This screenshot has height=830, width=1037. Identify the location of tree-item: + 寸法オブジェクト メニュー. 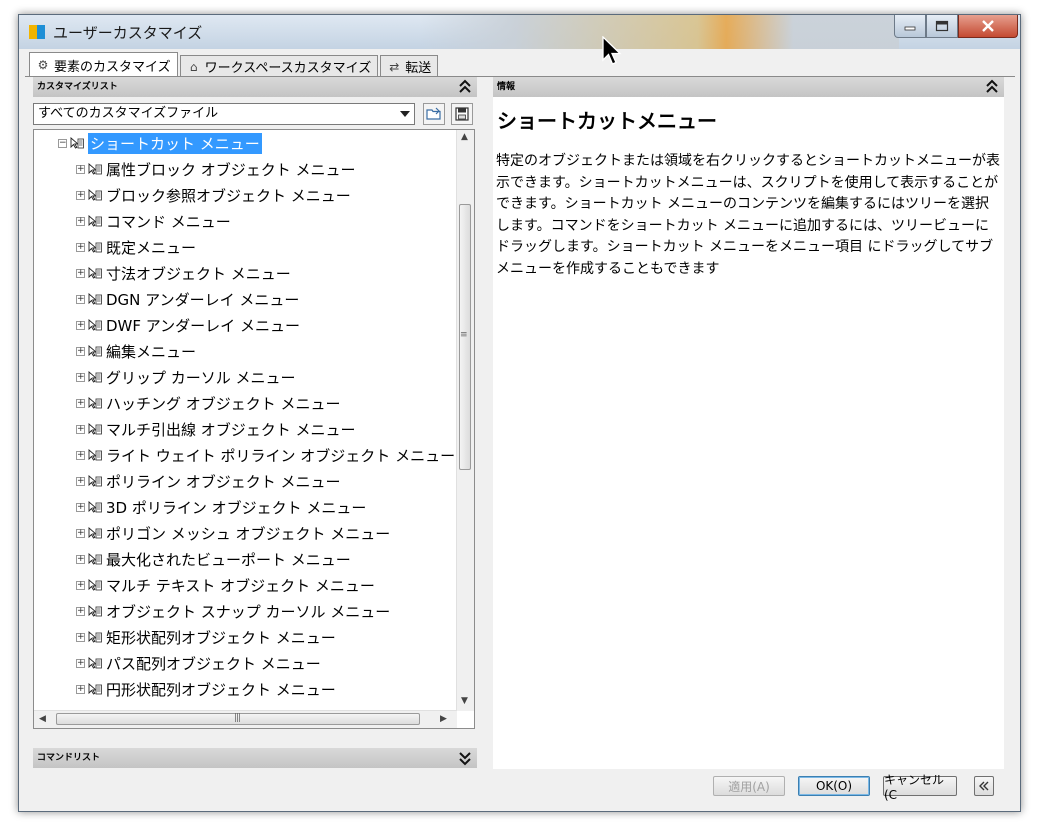
(183, 273).